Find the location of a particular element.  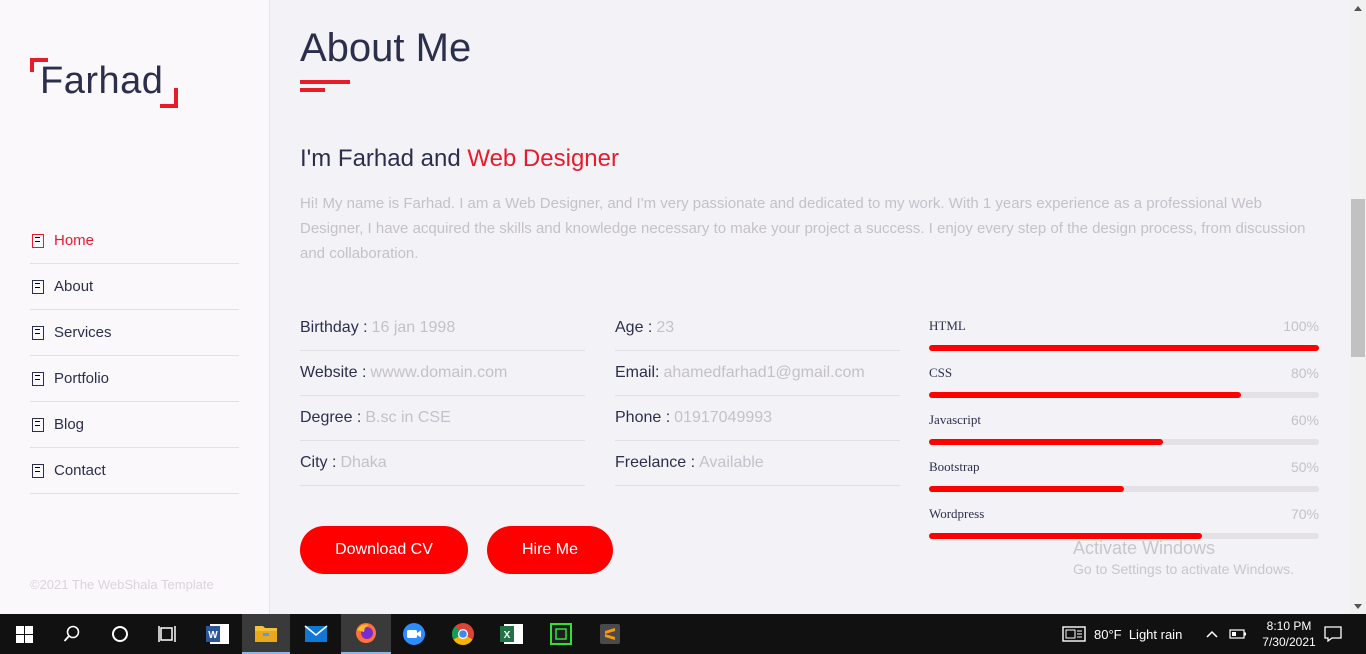

zoom-icon is located at coordinates (414, 634).